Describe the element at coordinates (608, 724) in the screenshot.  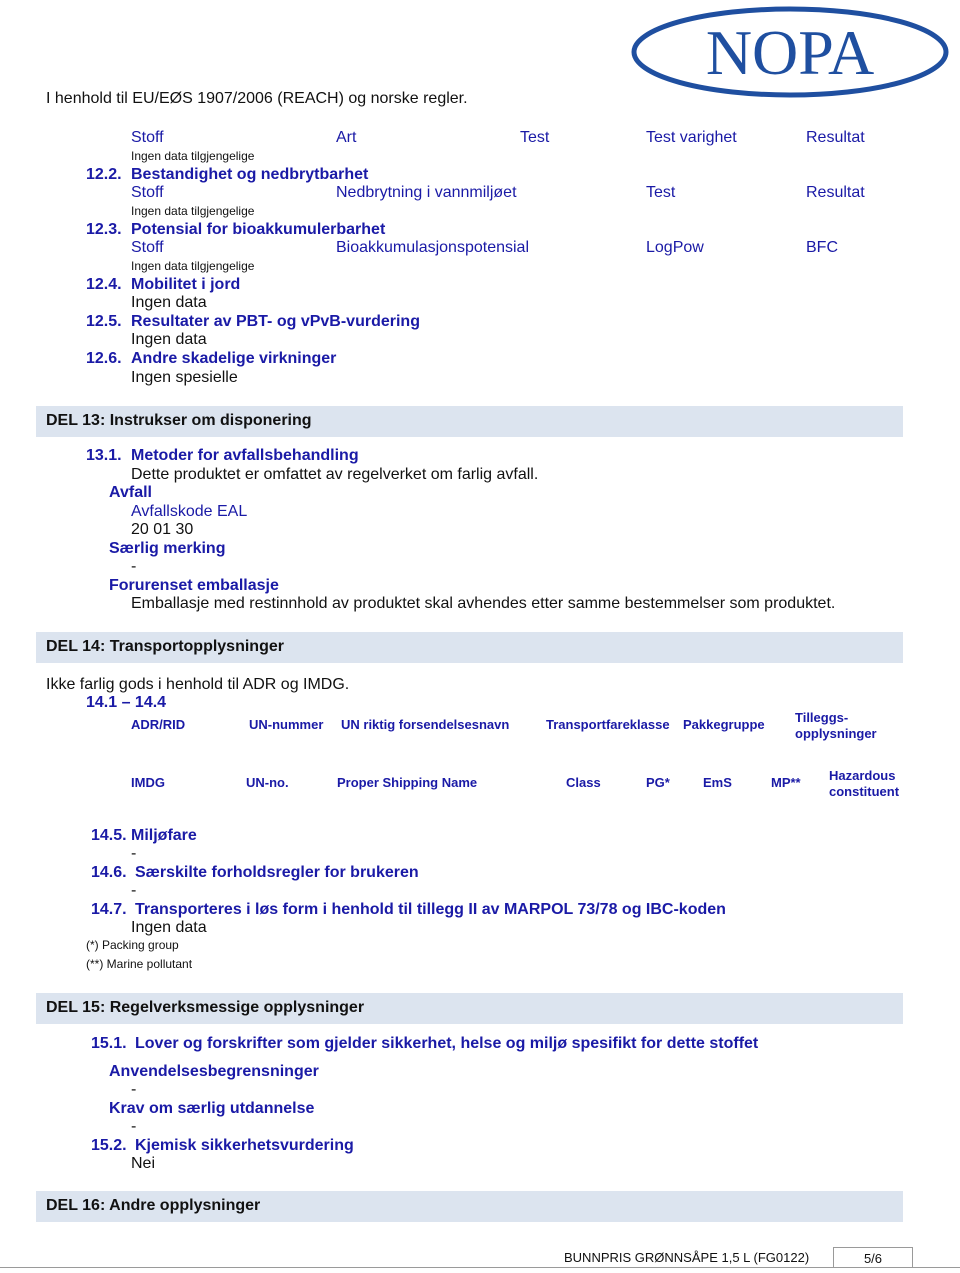
I see `adr-header-transportfareklasse: Transportfareklasse` at that location.